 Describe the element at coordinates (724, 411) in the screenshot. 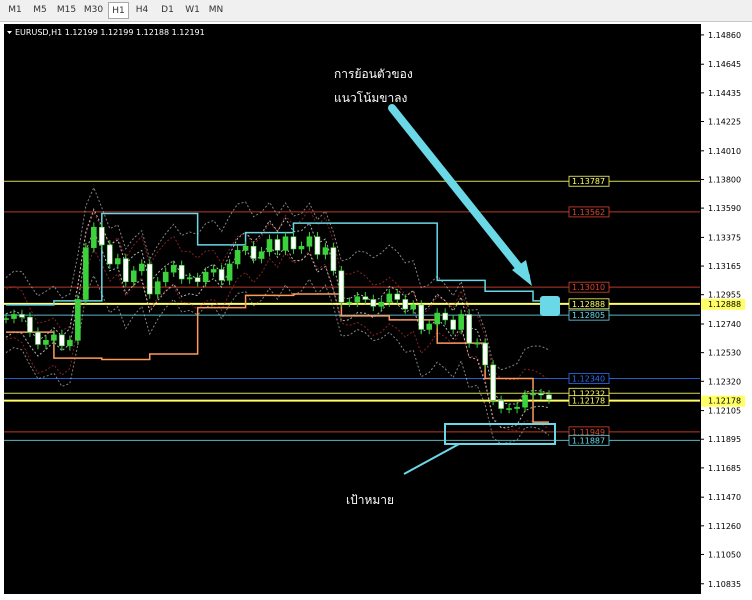

I see `tick-label: 1.12105` at that location.